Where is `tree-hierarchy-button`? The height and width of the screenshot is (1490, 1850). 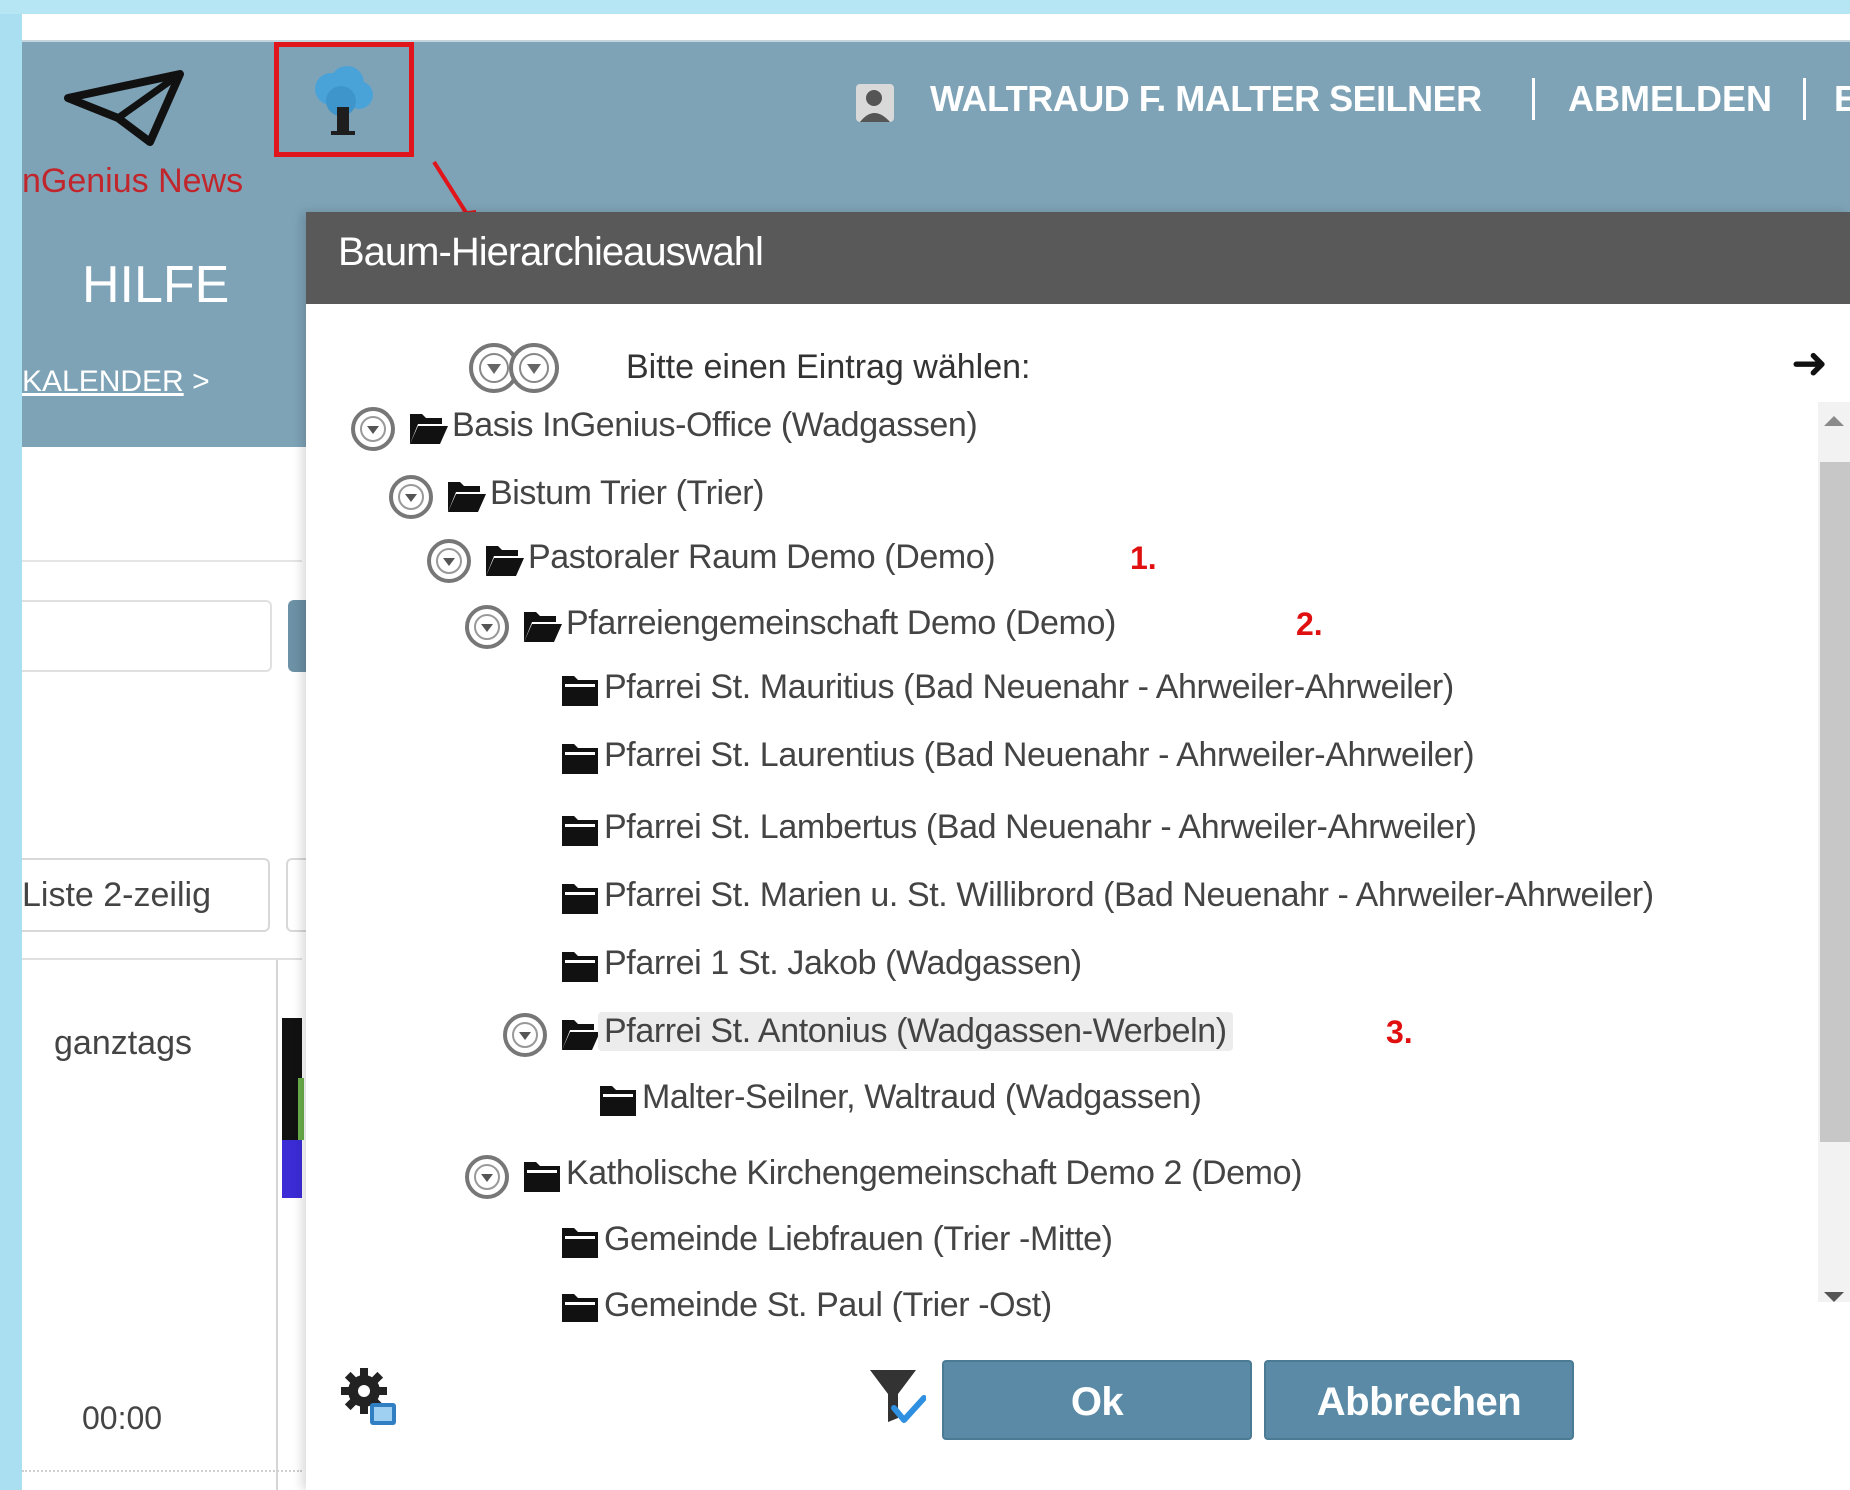
tree-hierarchy-button is located at coordinates (344, 99).